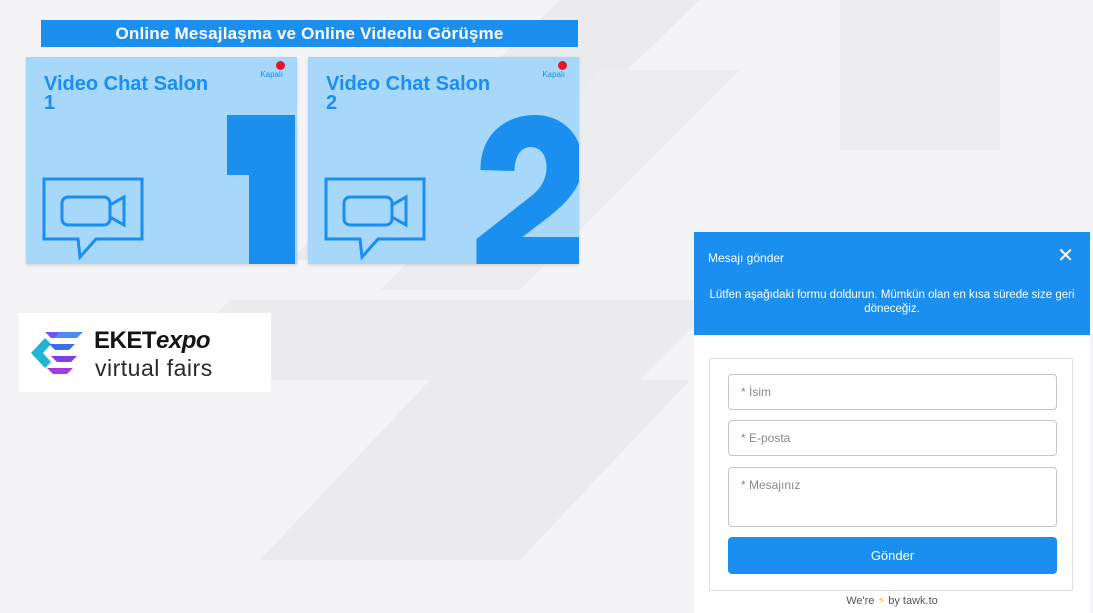  I want to click on video-chat-room-2-card: Video Chat Salon 2 Kapalı, so click(443, 160).